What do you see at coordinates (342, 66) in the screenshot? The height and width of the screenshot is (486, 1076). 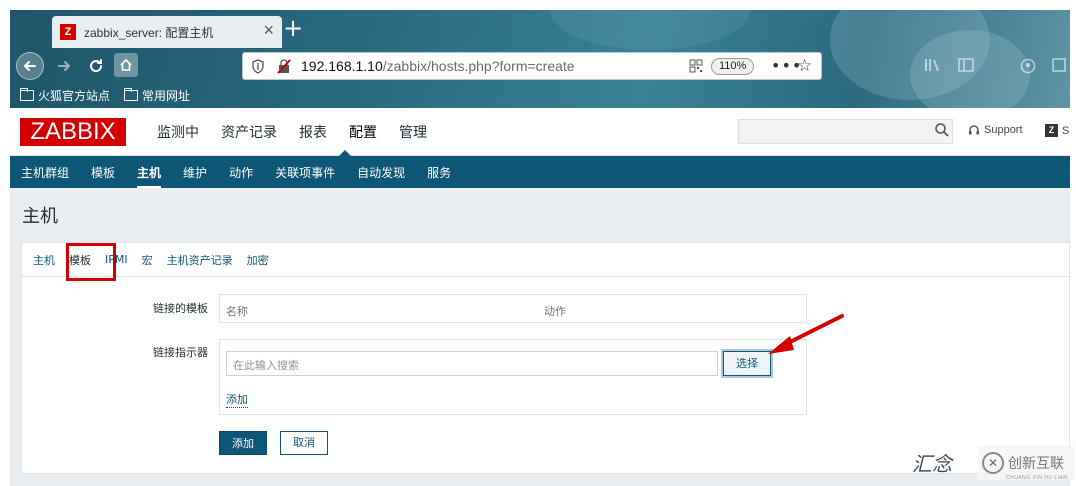 I see `url-host: 192.168.1.10` at bounding box center [342, 66].